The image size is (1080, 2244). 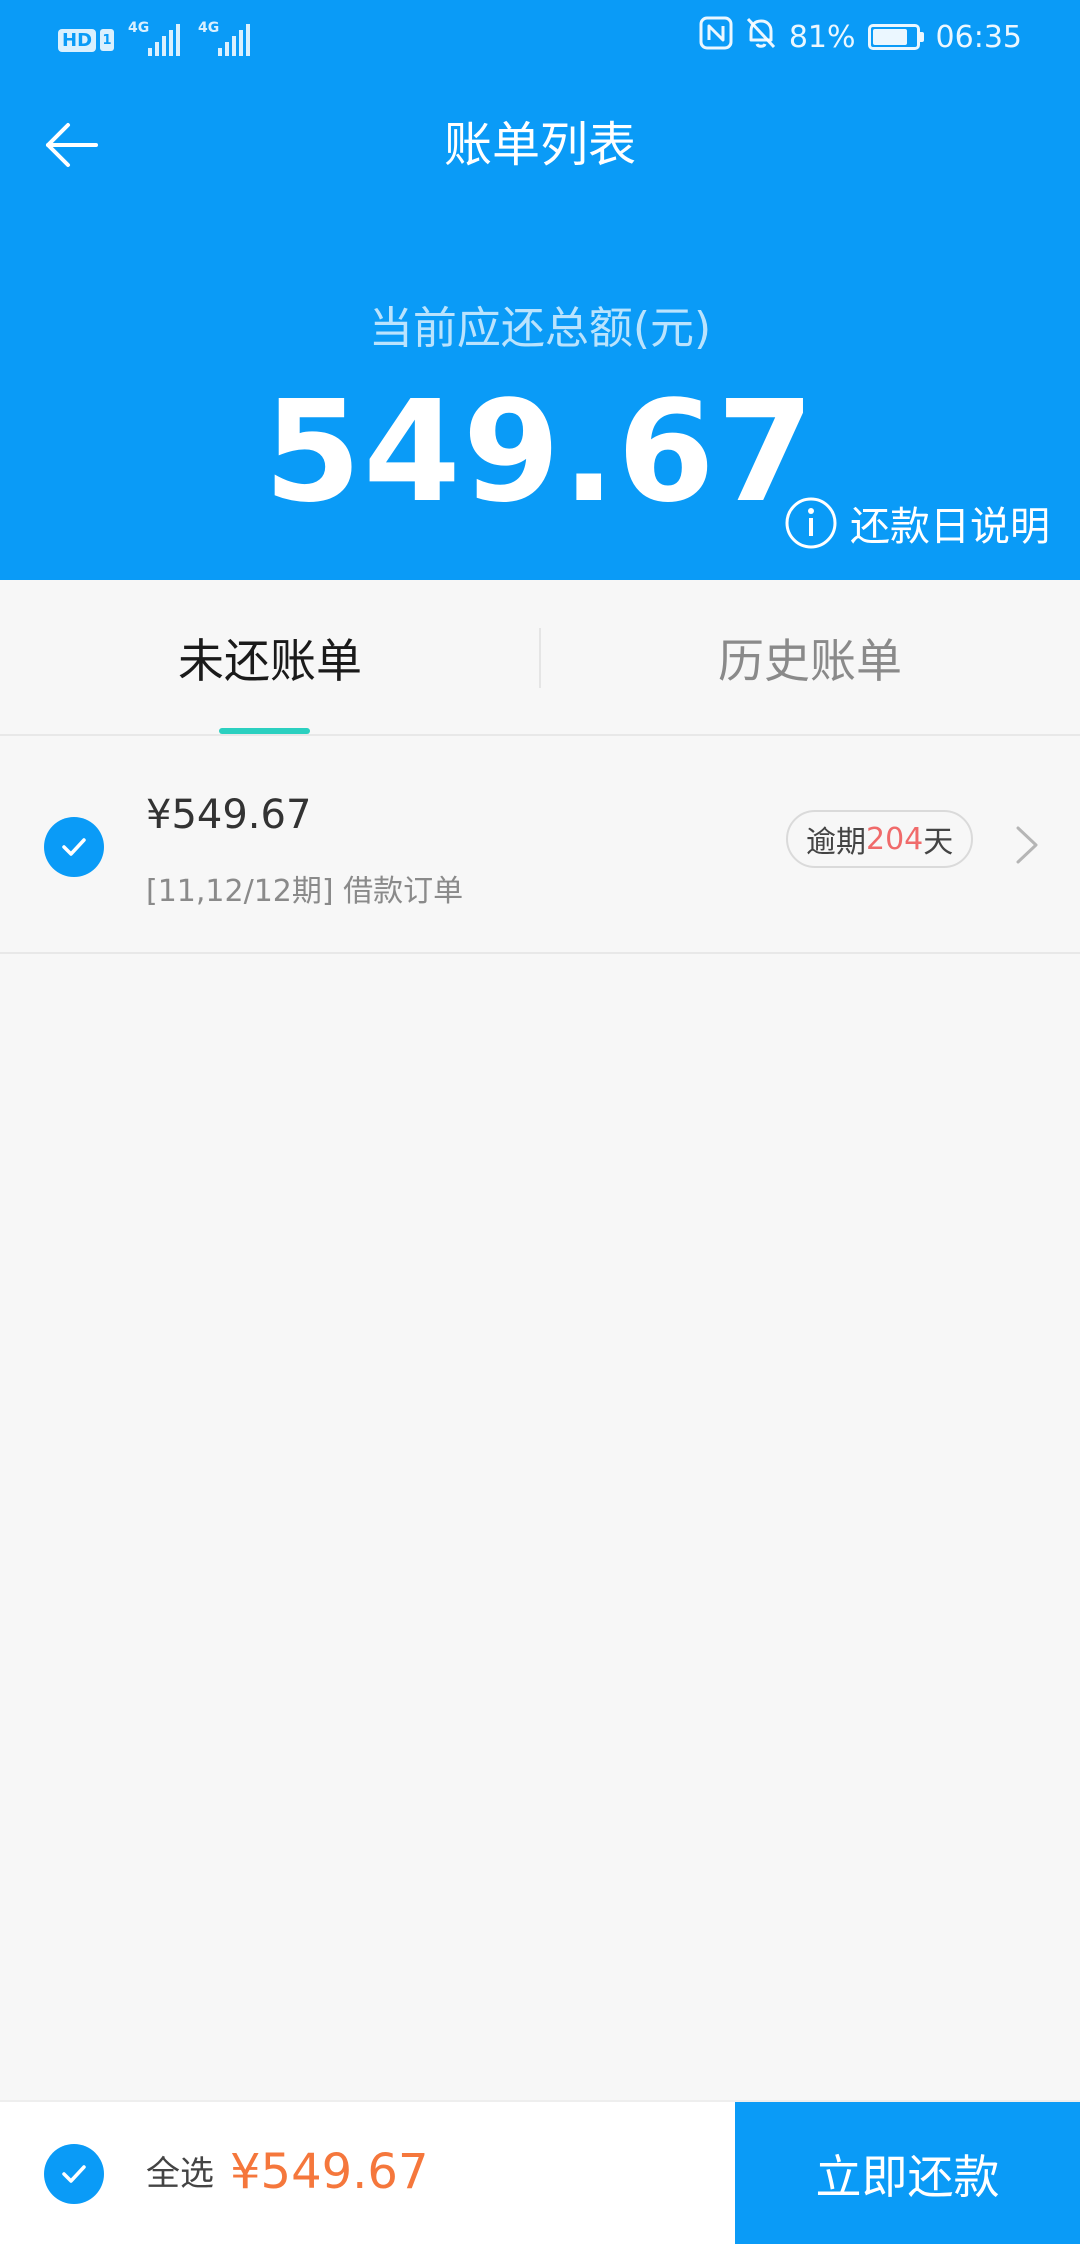 What do you see at coordinates (836, 842) in the screenshot?
I see `overdue-prefix: 逾期` at bounding box center [836, 842].